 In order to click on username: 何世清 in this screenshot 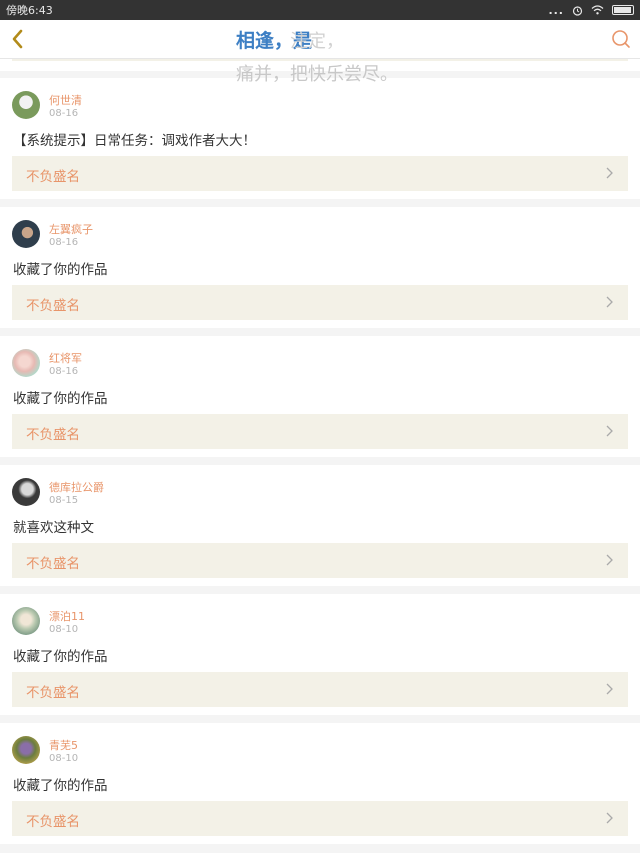, I will do `click(65, 100)`.